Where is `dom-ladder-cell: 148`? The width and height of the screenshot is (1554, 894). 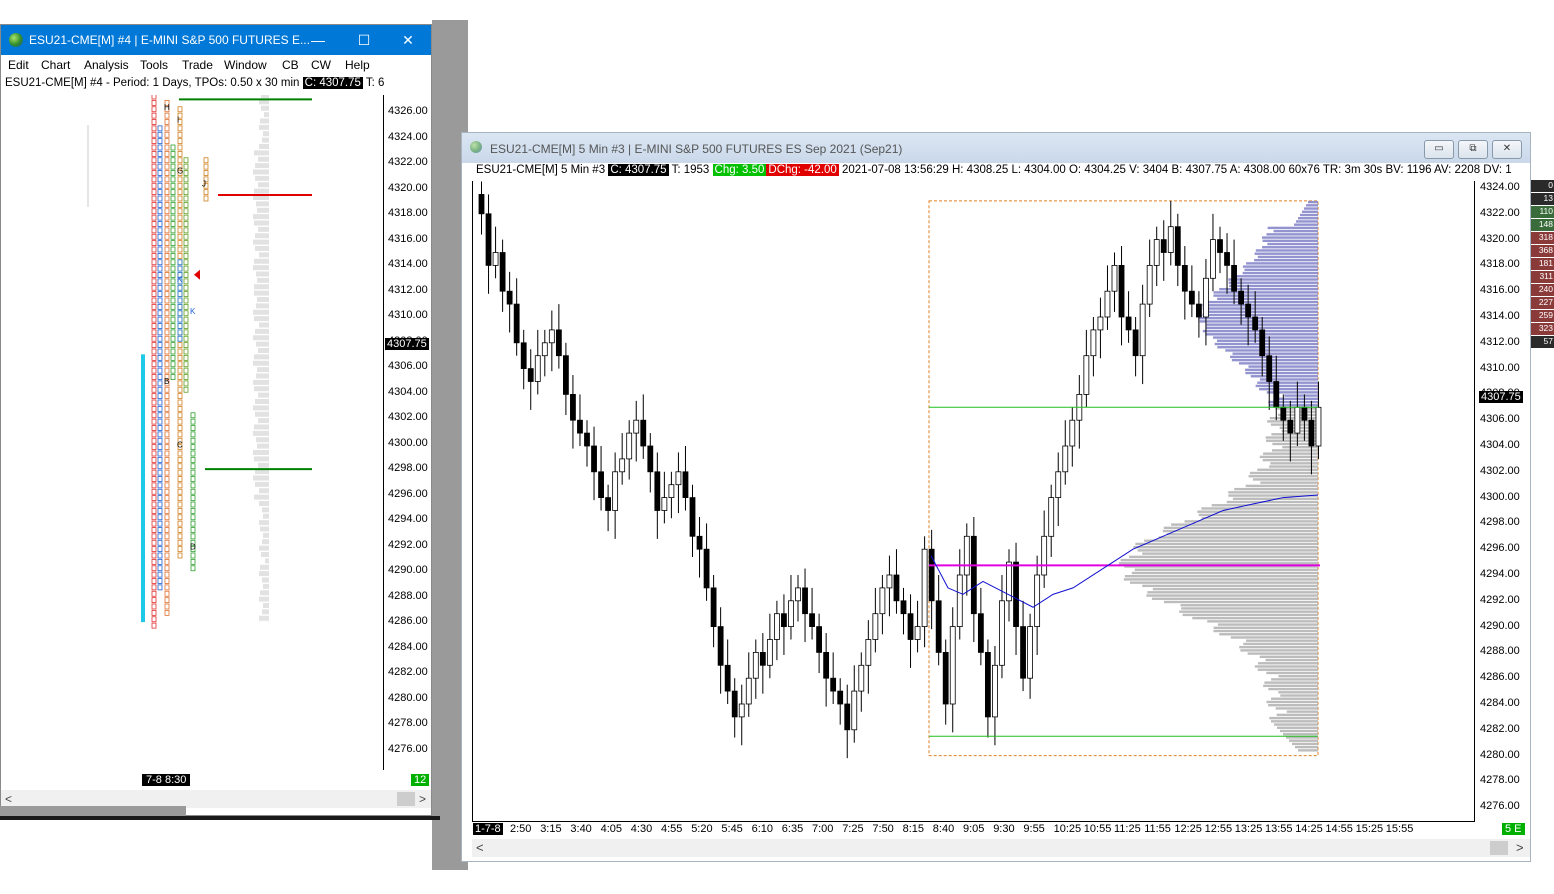 dom-ladder-cell: 148 is located at coordinates (1542, 225).